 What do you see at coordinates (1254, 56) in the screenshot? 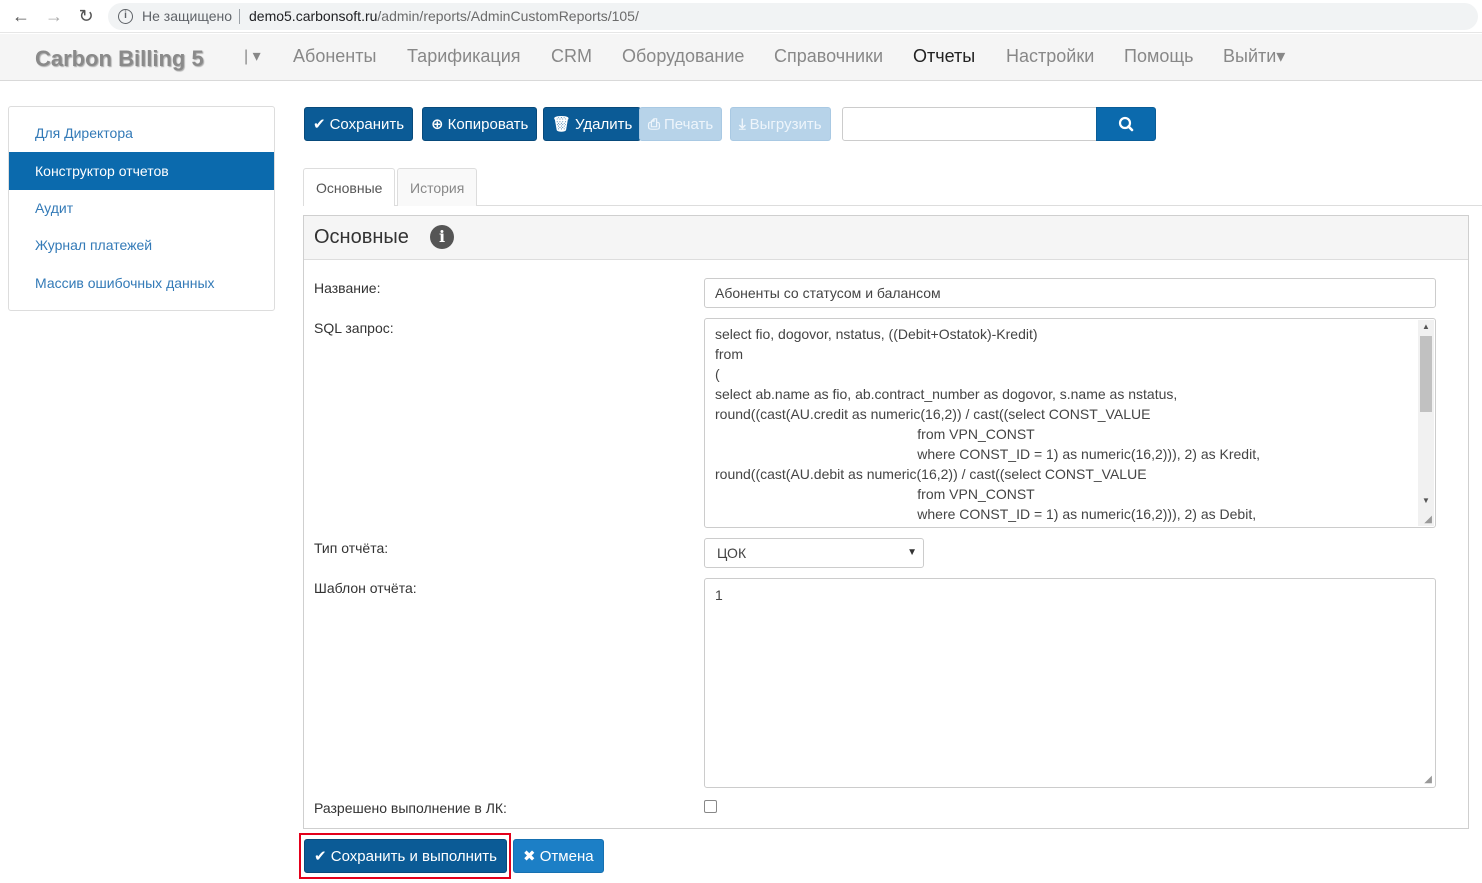
I see `nav-item-logout: Выйти▾` at bounding box center [1254, 56].